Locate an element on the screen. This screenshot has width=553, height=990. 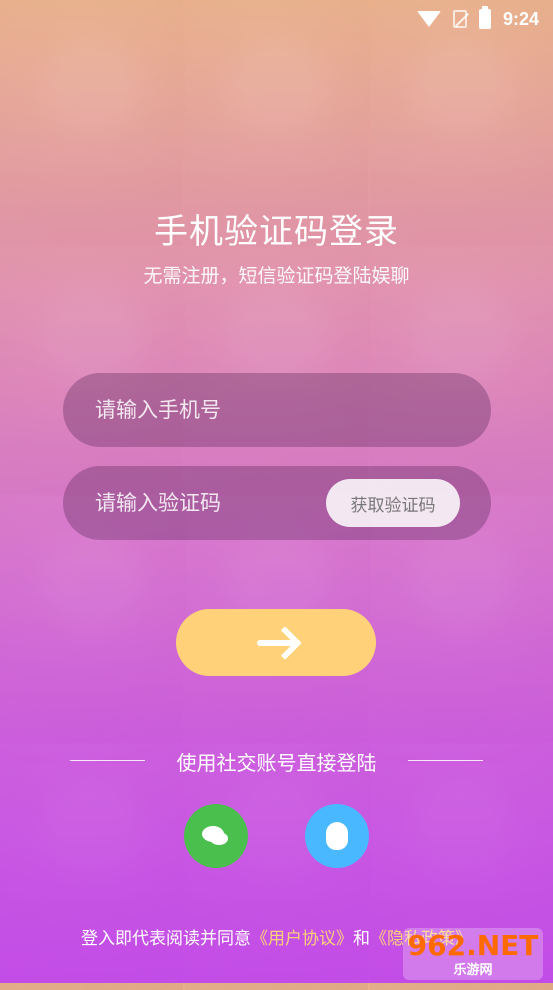
qq-login-button is located at coordinates (337, 836).